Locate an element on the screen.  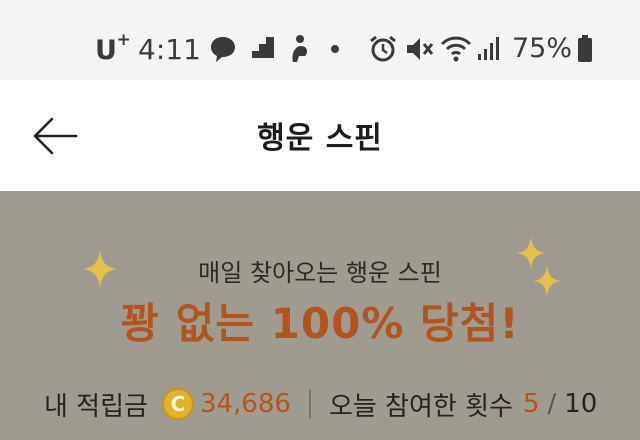
stairs-icon is located at coordinates (263, 47).